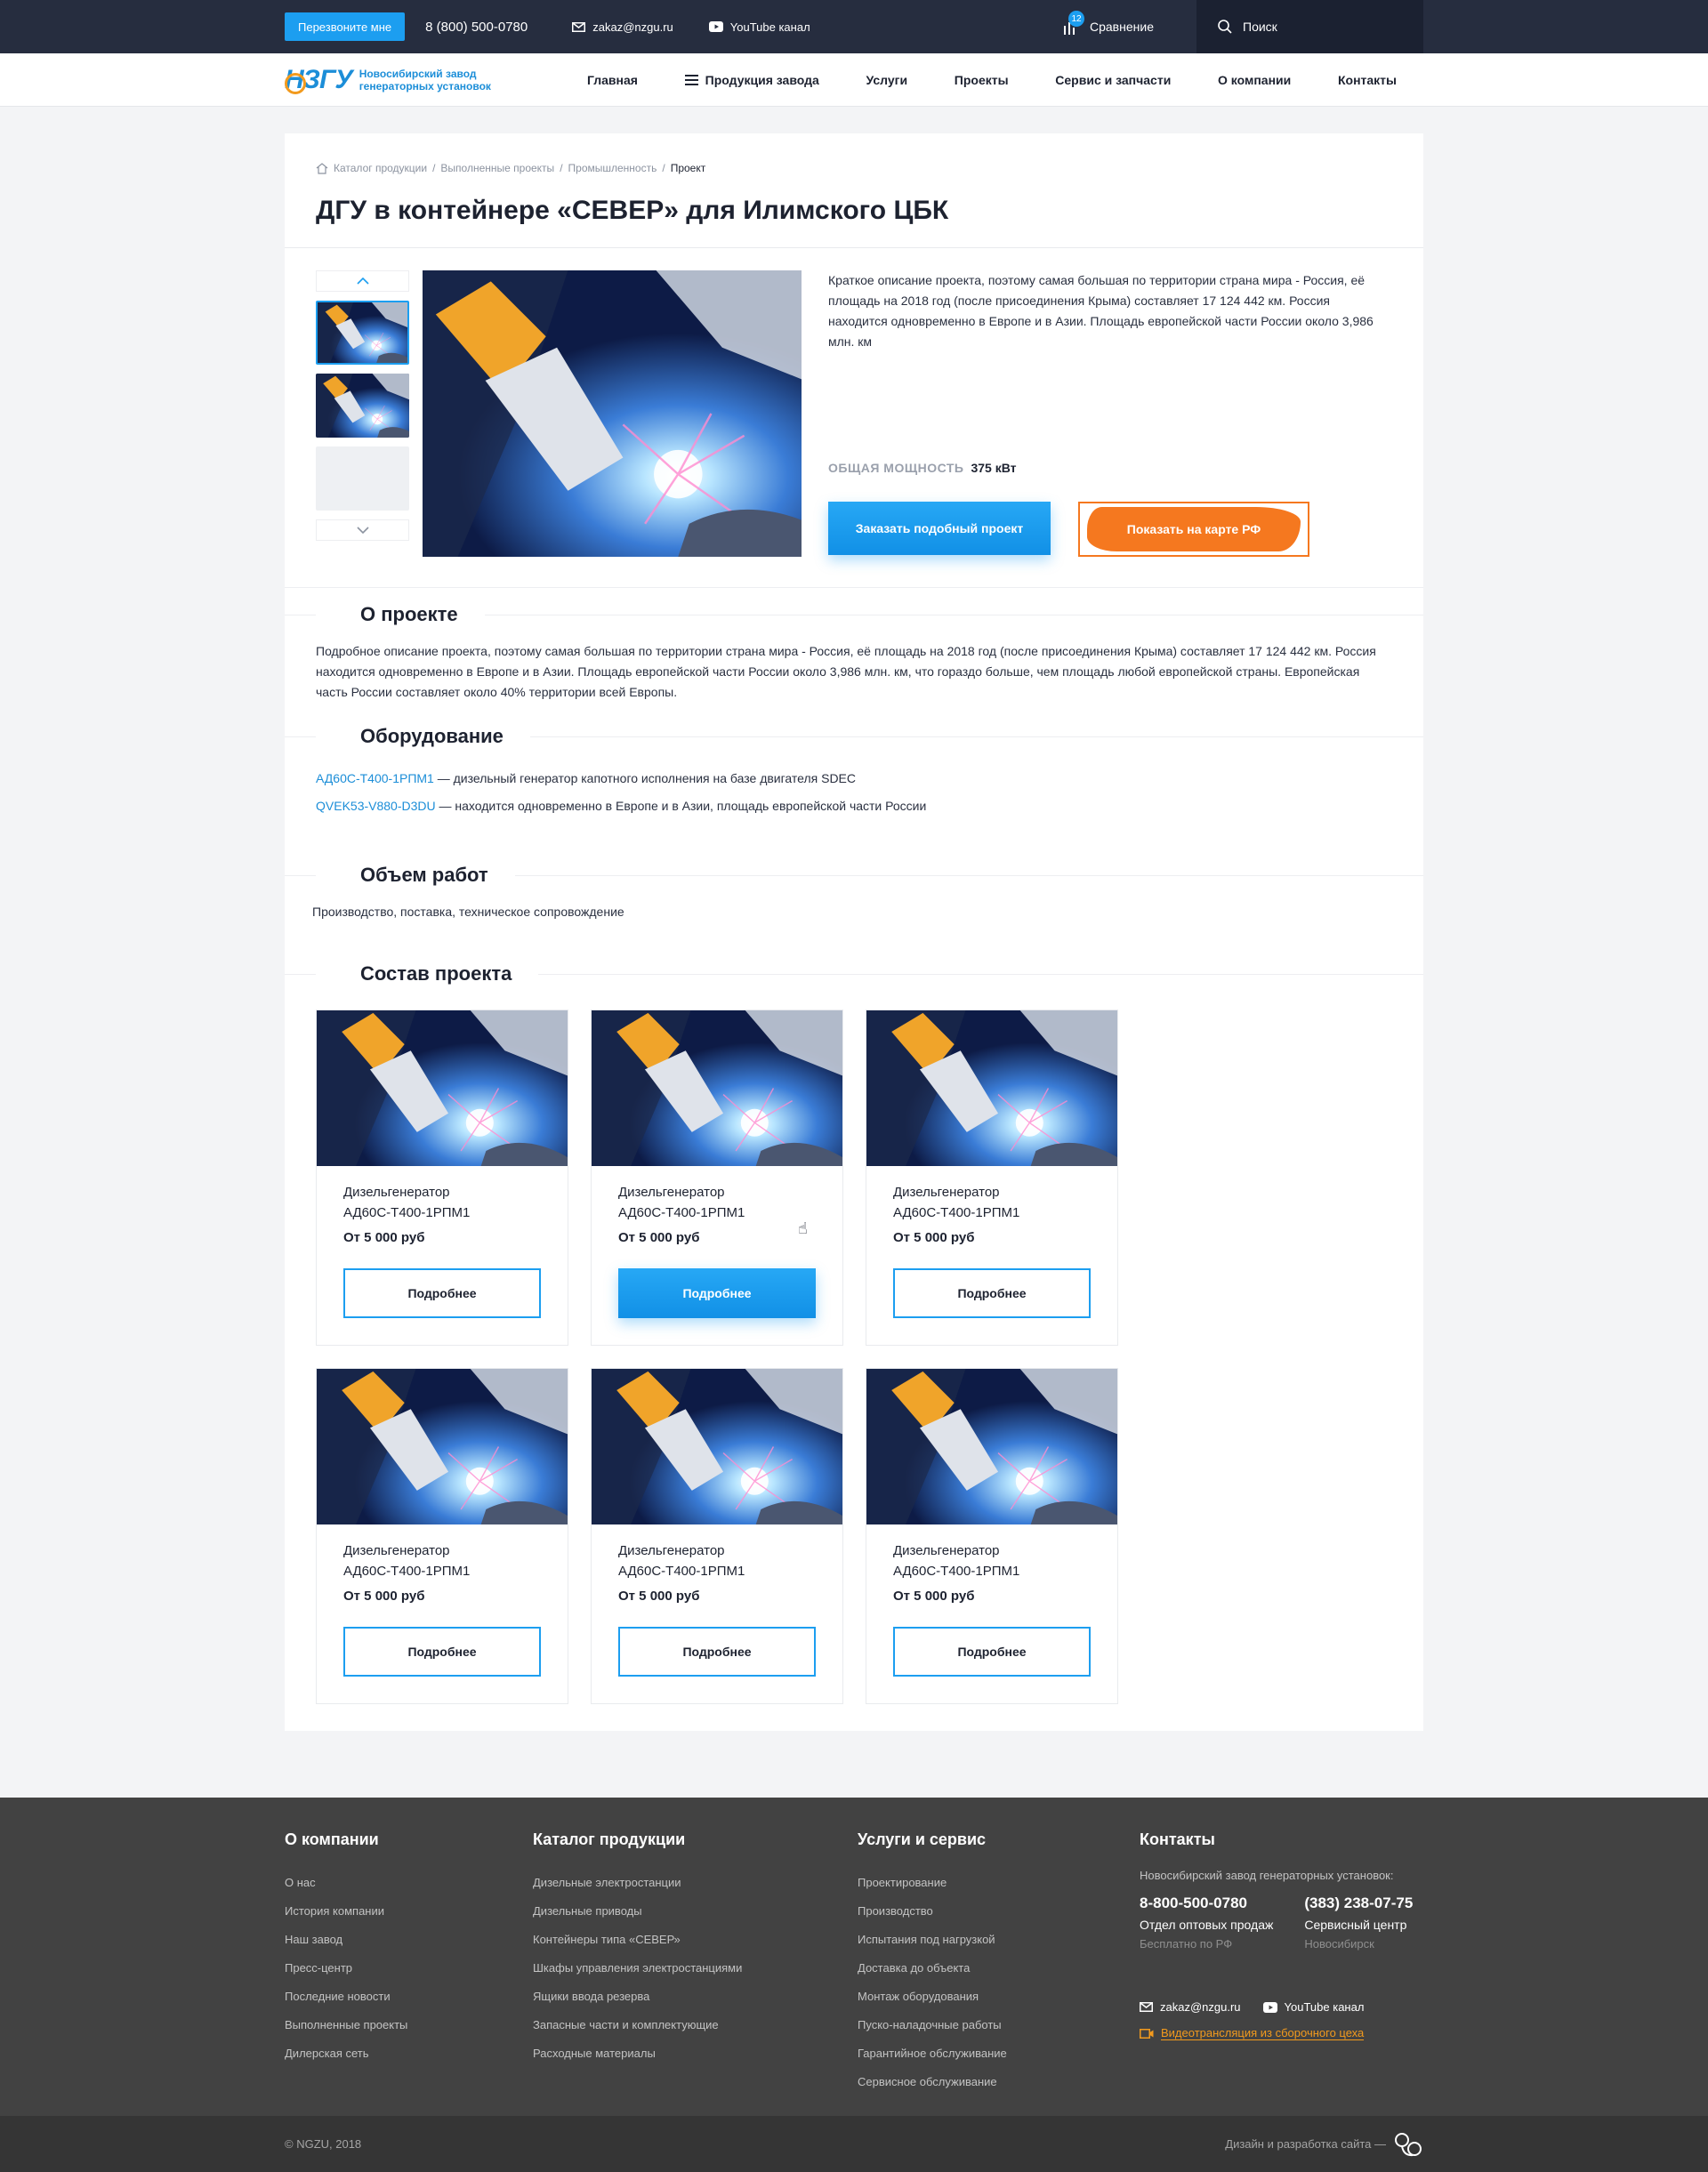 This screenshot has height=2172, width=1708. I want to click on footer-email-link: zakaz@nzgu.ru, so click(1190, 2007).